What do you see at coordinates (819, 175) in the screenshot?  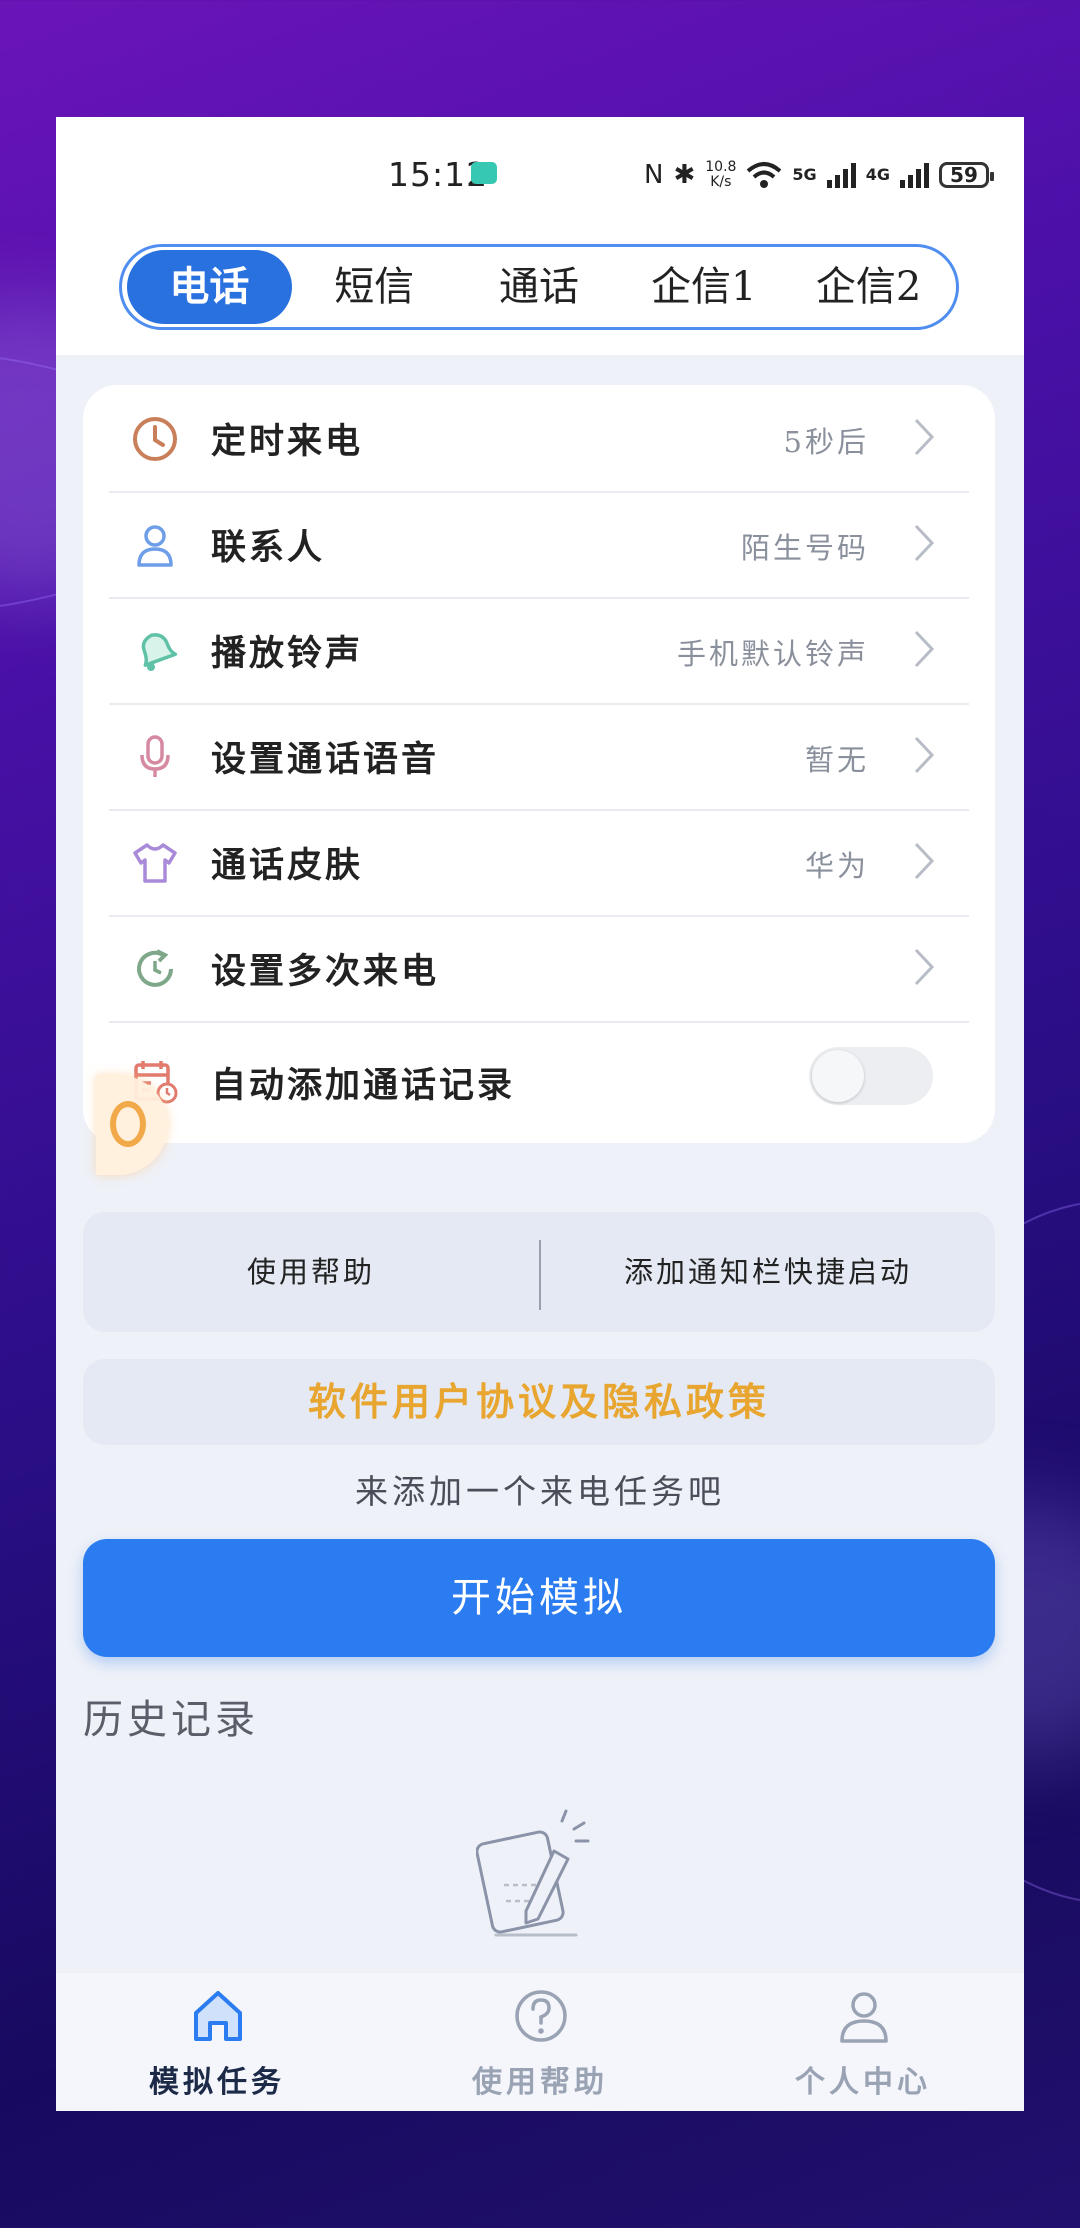 I see `status-icons: N ✱ 10.8 K/s 5G 4G 59` at bounding box center [819, 175].